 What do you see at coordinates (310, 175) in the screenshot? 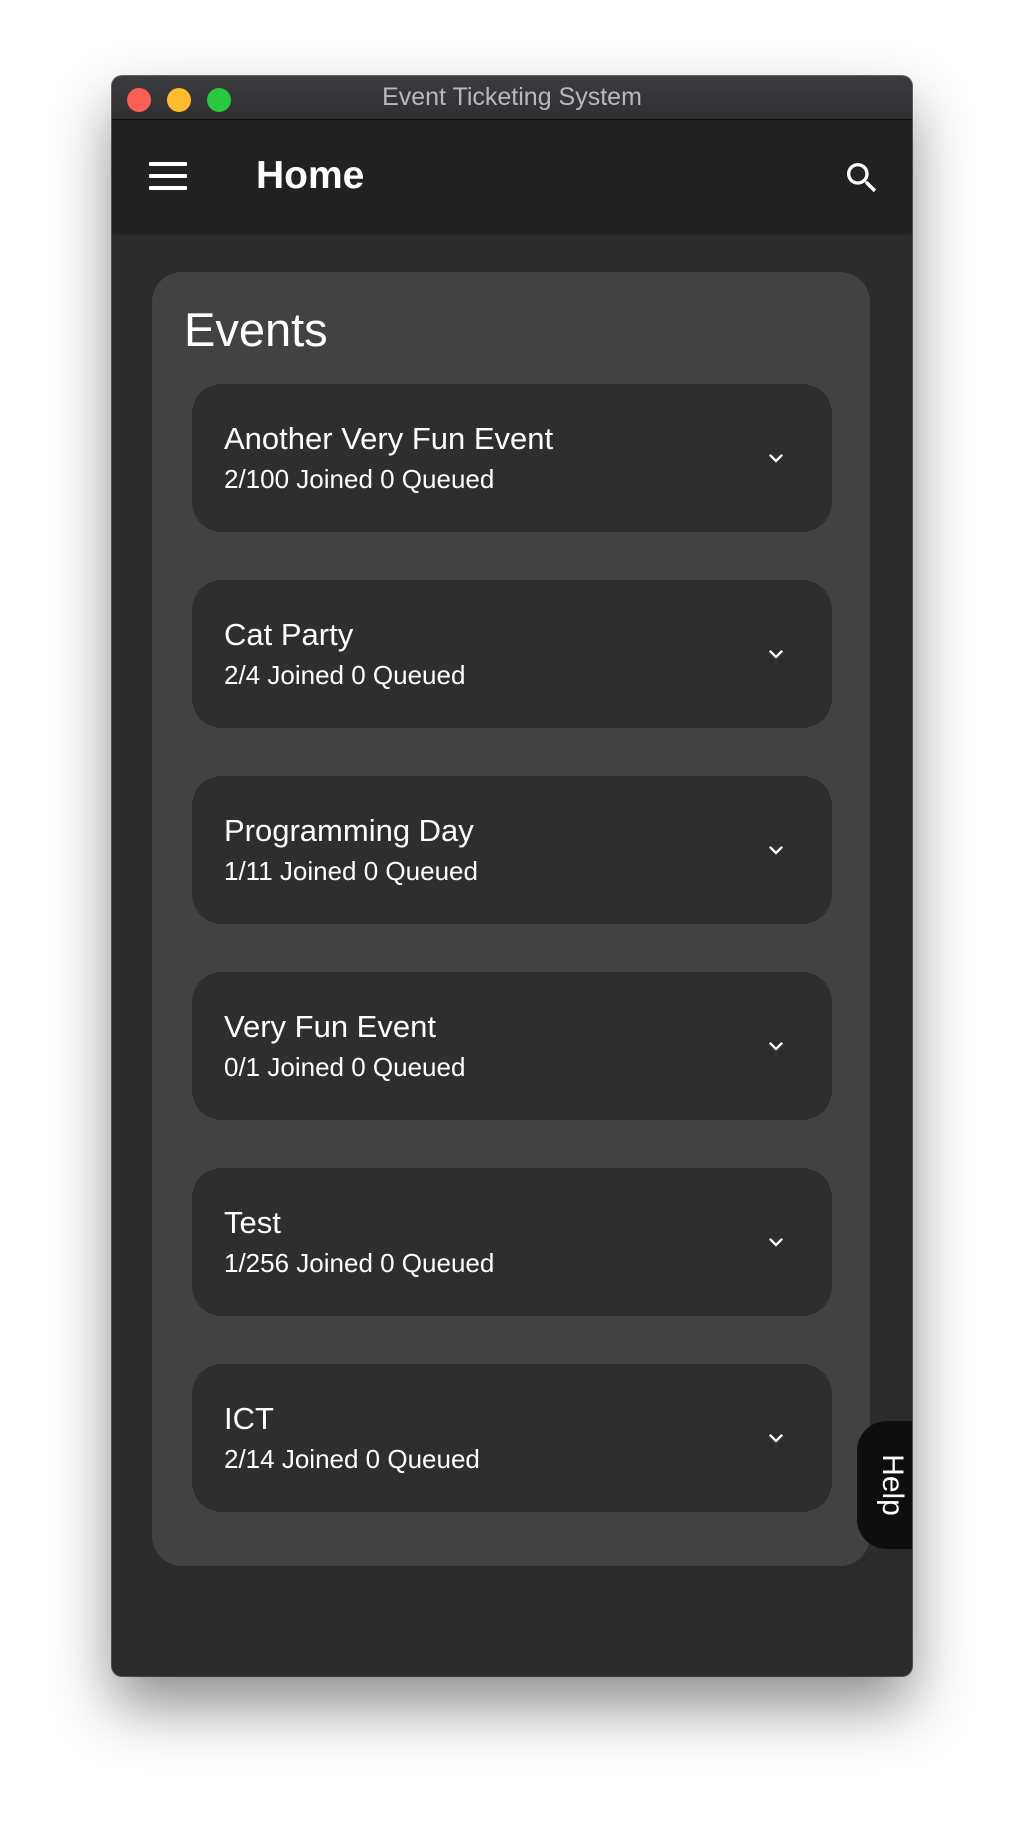
I see `page-title: Home` at bounding box center [310, 175].